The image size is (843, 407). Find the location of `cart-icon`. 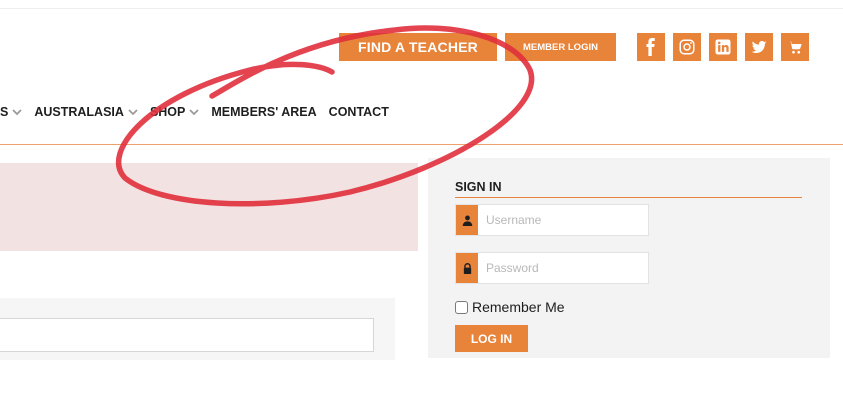

cart-icon is located at coordinates (795, 47).